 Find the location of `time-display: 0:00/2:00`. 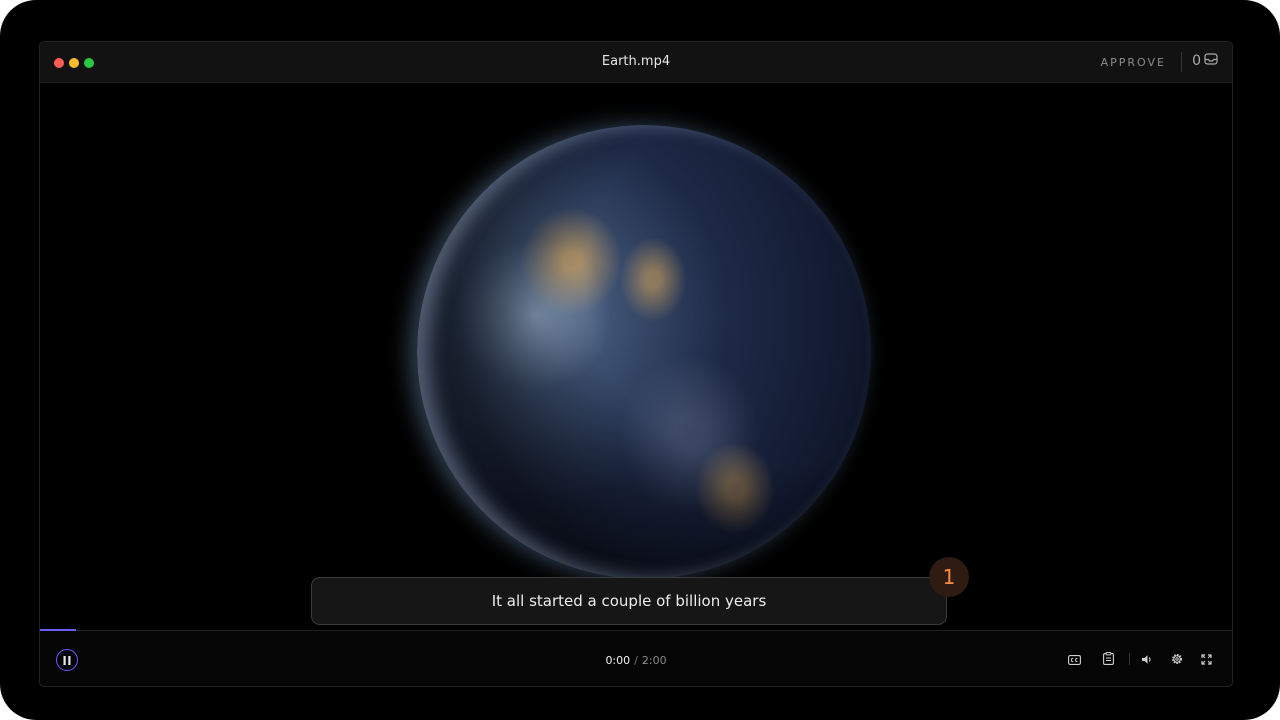

time-display: 0:00/2:00 is located at coordinates (636, 660).